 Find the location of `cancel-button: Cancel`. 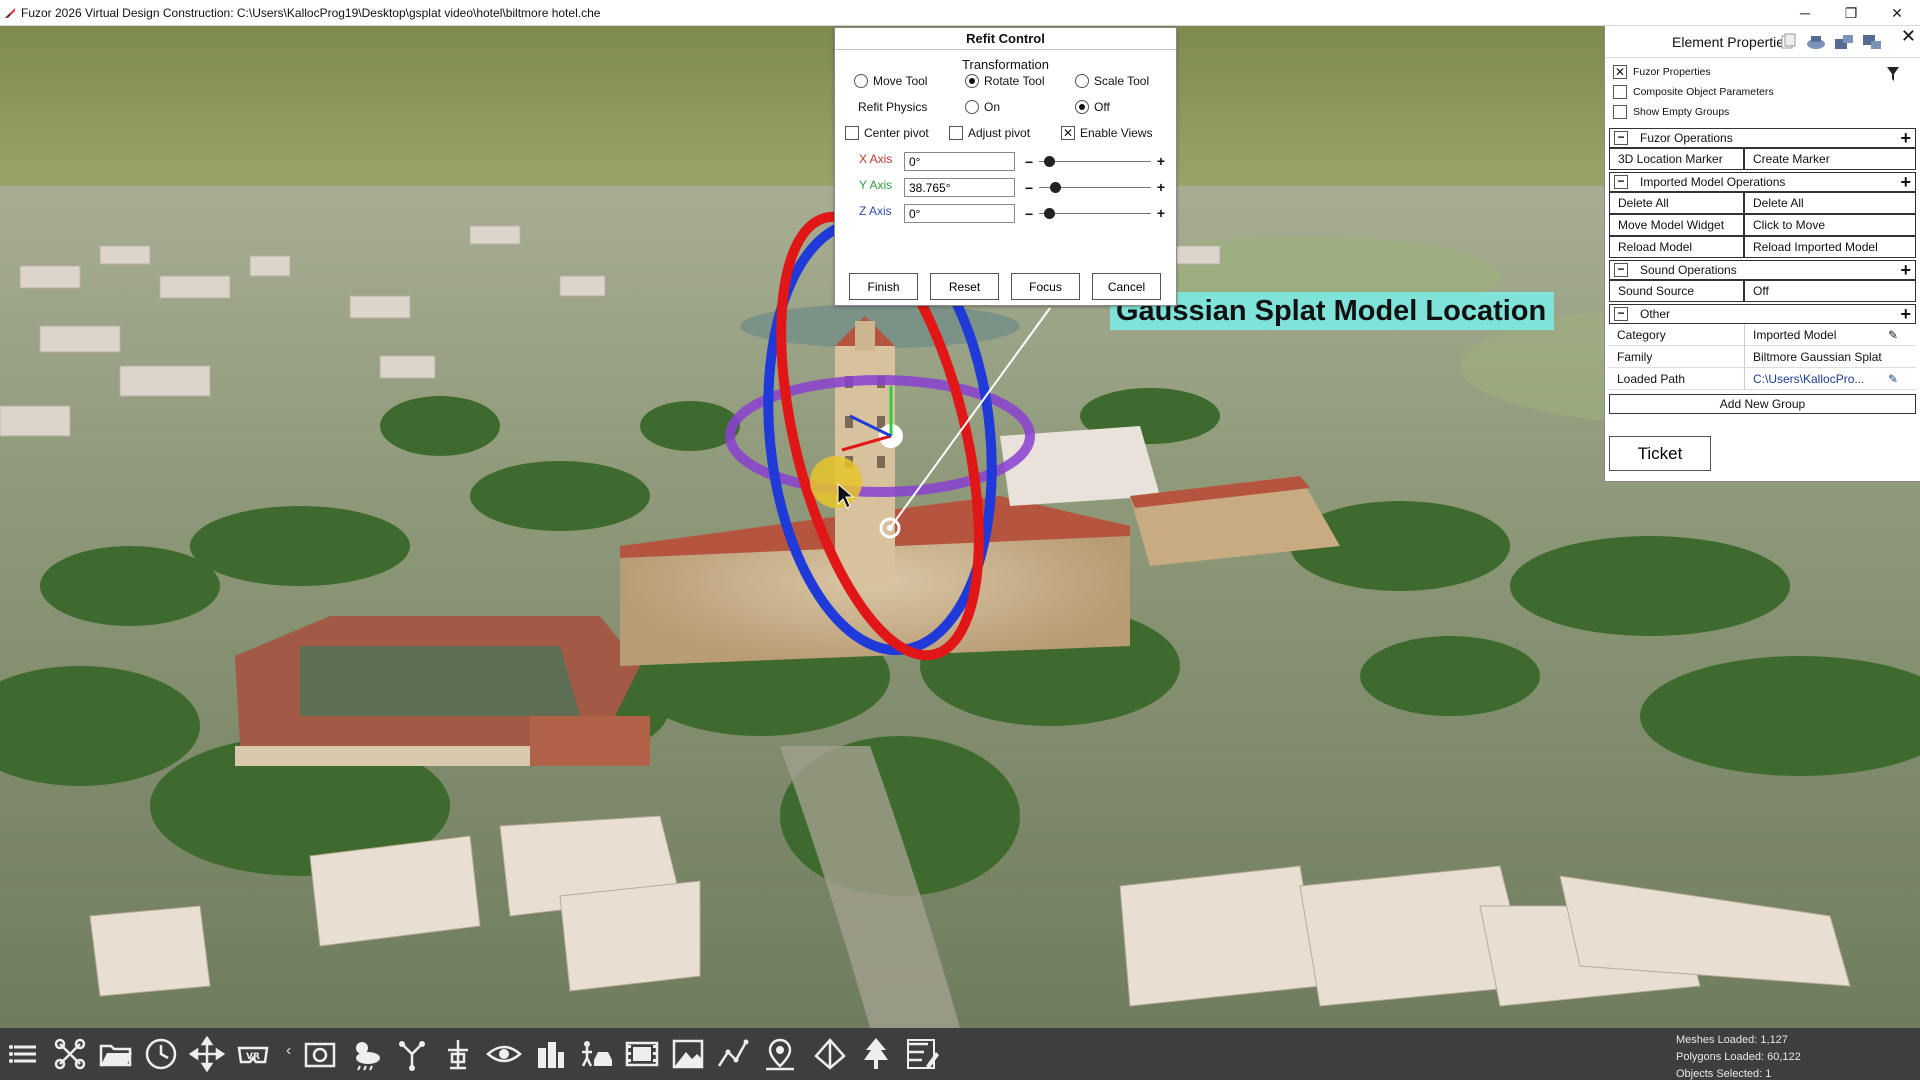

cancel-button: Cancel is located at coordinates (1126, 286).